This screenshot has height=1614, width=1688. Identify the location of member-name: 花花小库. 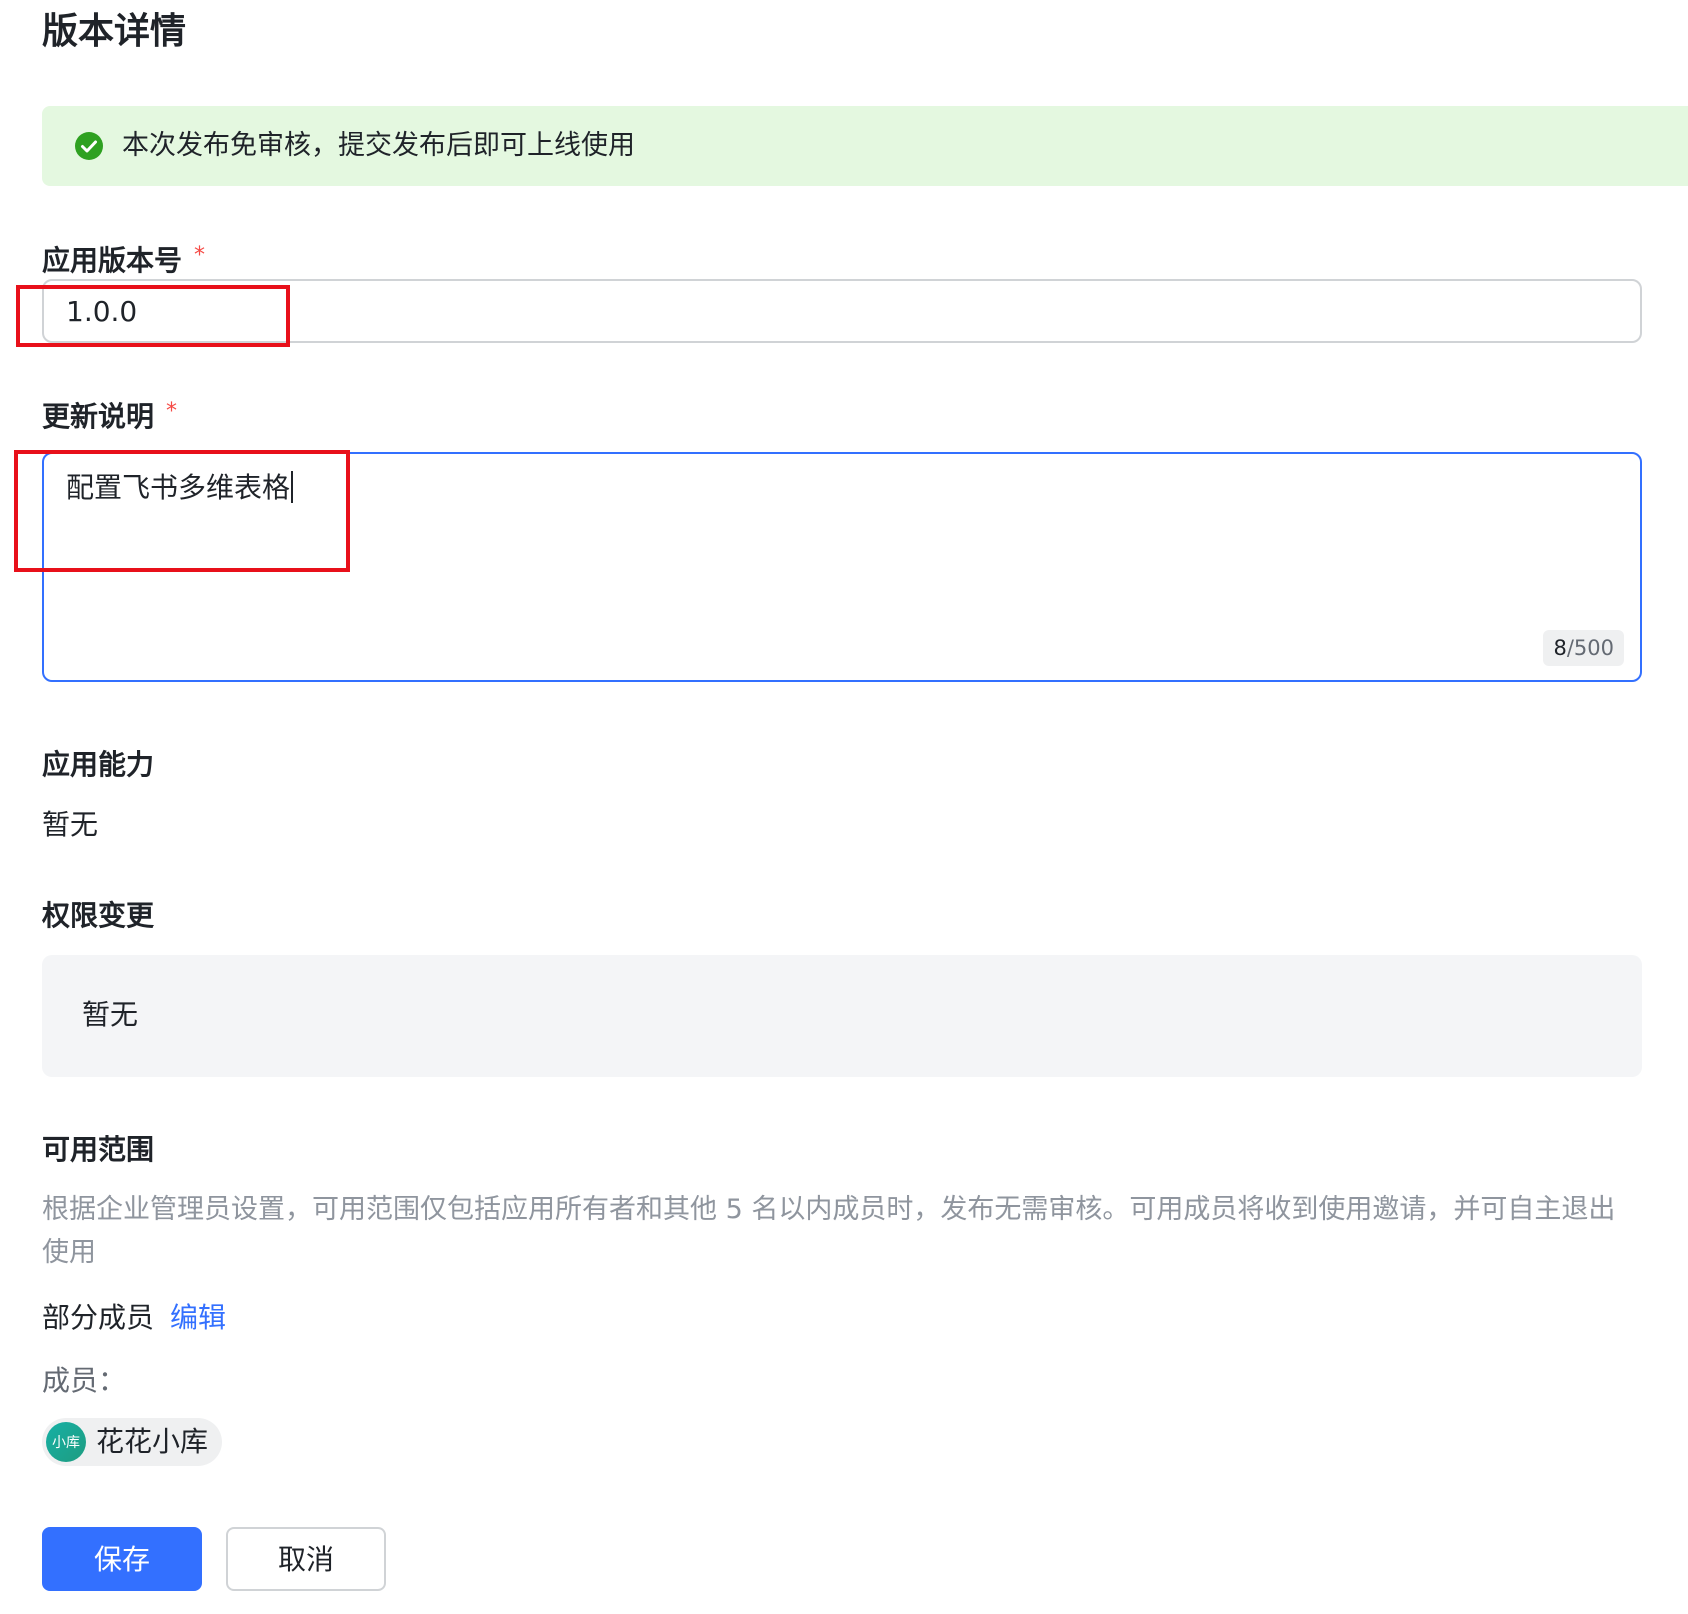
(152, 1441).